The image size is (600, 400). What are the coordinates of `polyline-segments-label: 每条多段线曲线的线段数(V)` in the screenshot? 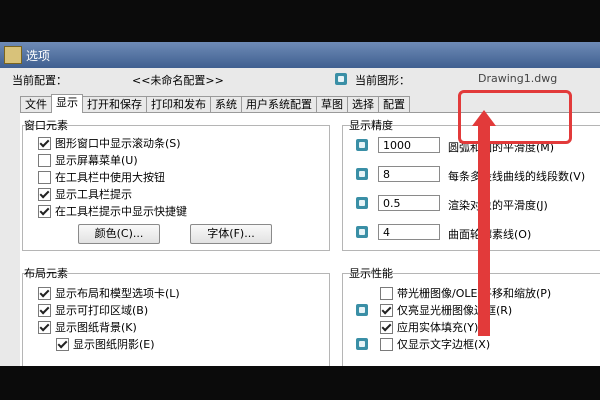 It's located at (517, 176).